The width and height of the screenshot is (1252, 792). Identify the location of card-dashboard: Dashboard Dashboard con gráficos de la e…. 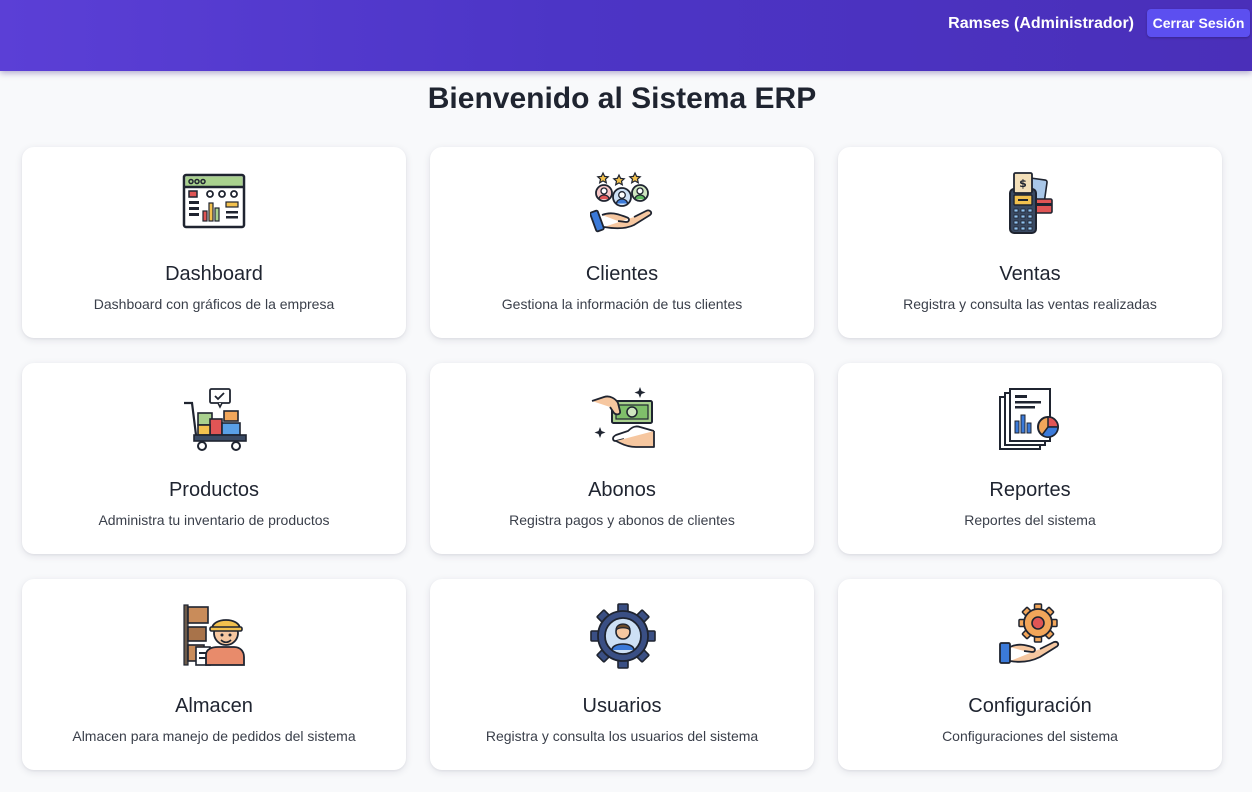
(214, 242).